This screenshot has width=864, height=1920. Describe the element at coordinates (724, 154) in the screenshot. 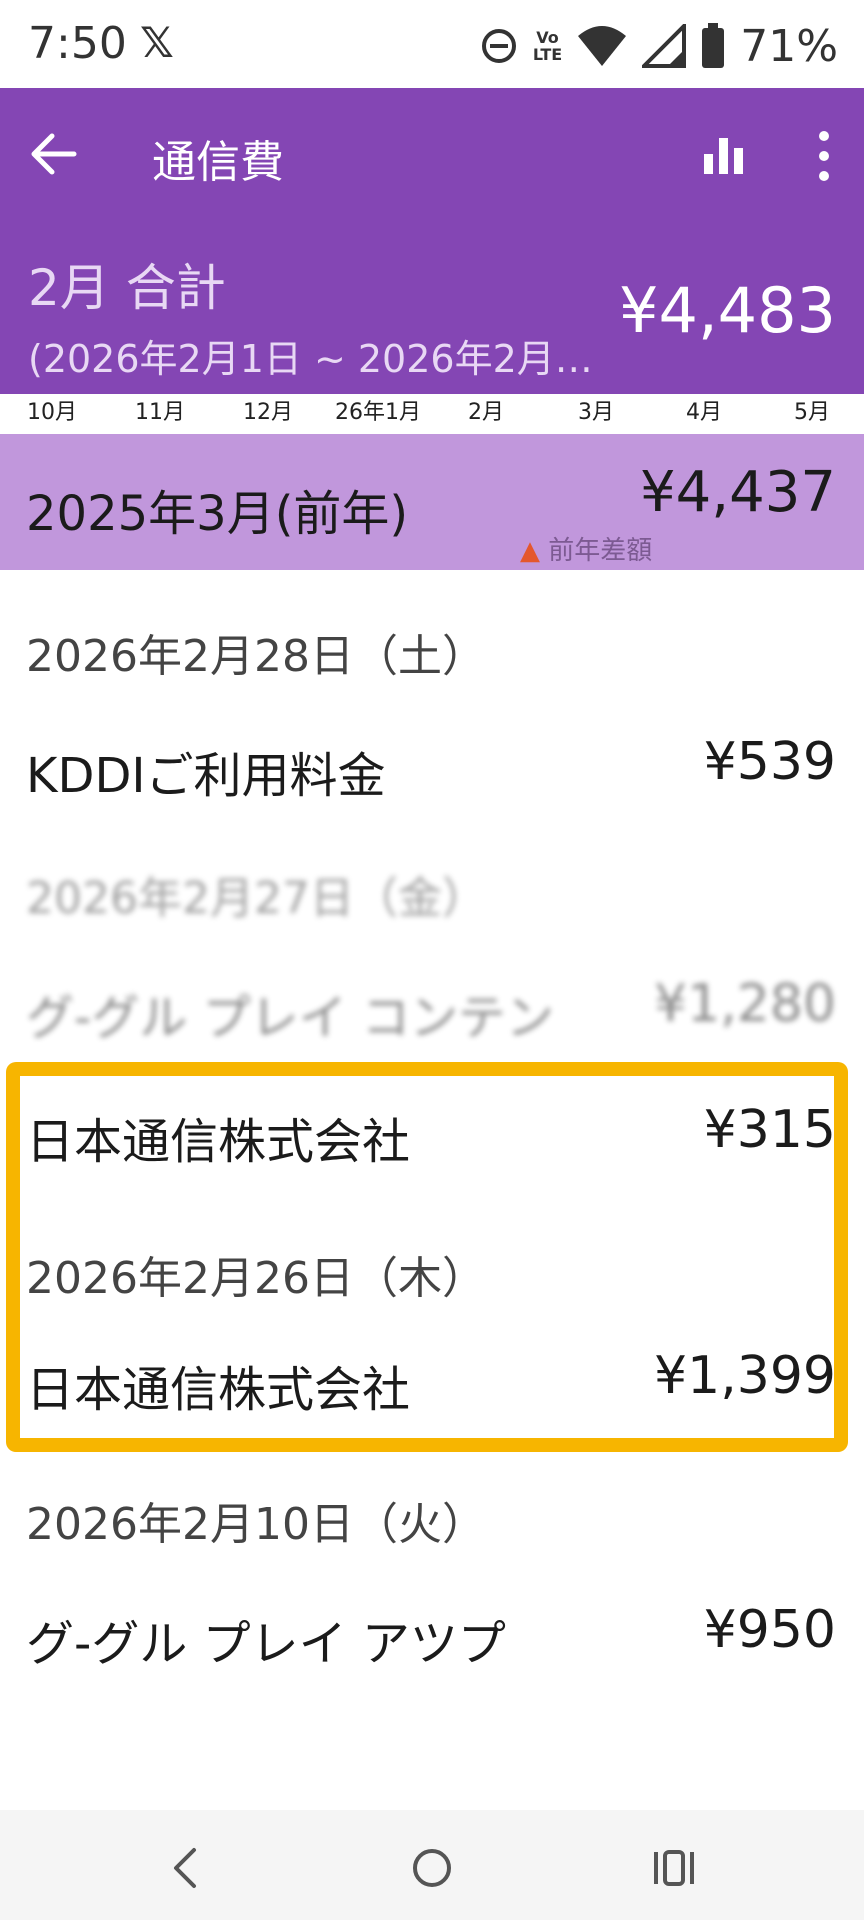

I see `bar-chart-icon` at that location.